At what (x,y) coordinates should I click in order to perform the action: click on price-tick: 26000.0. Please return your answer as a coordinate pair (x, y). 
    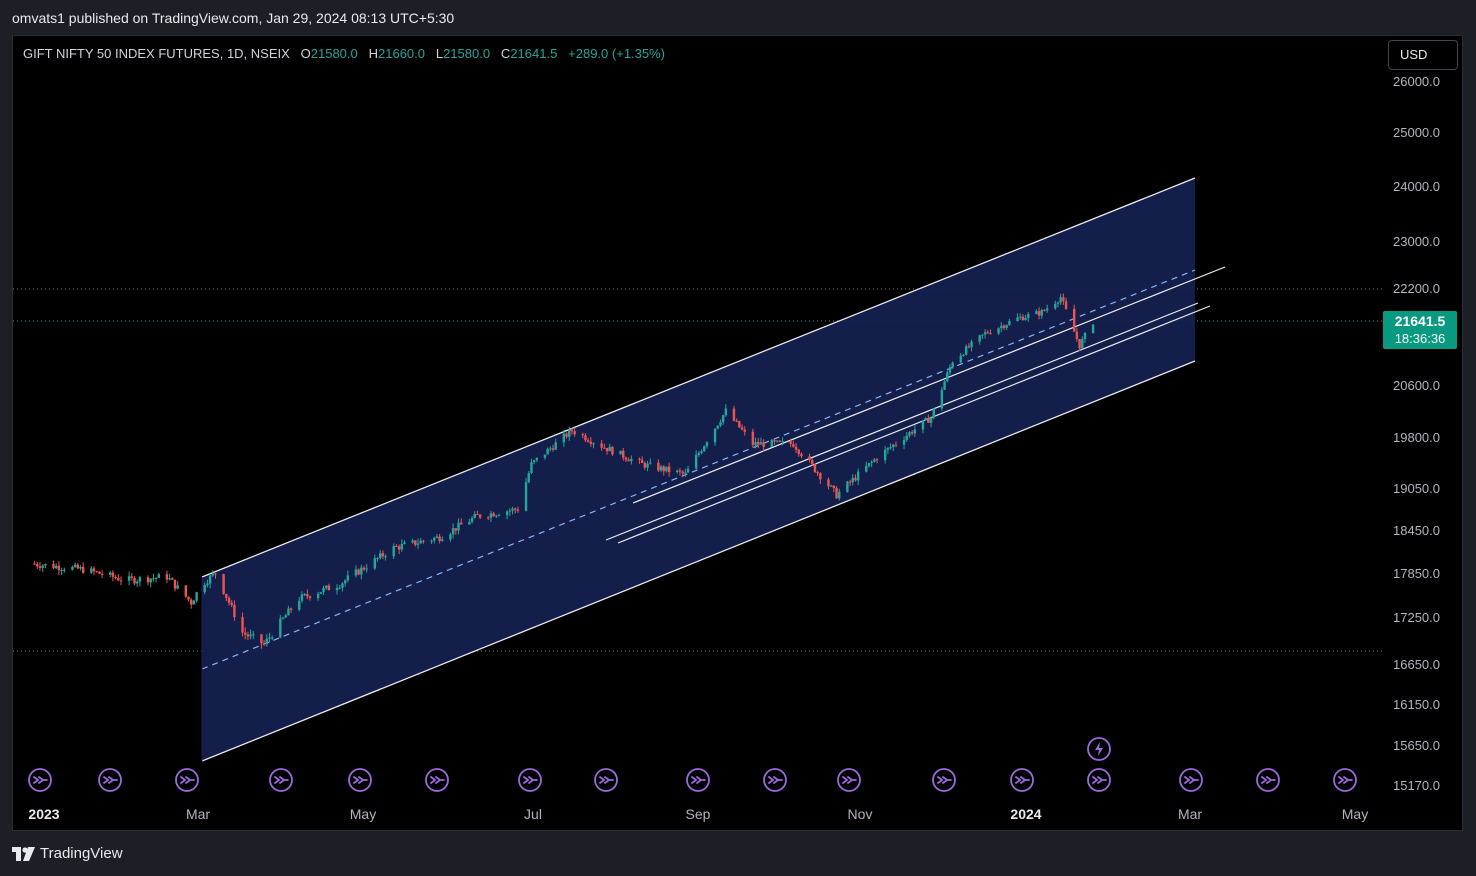
    Looking at the image, I should click on (1416, 81).